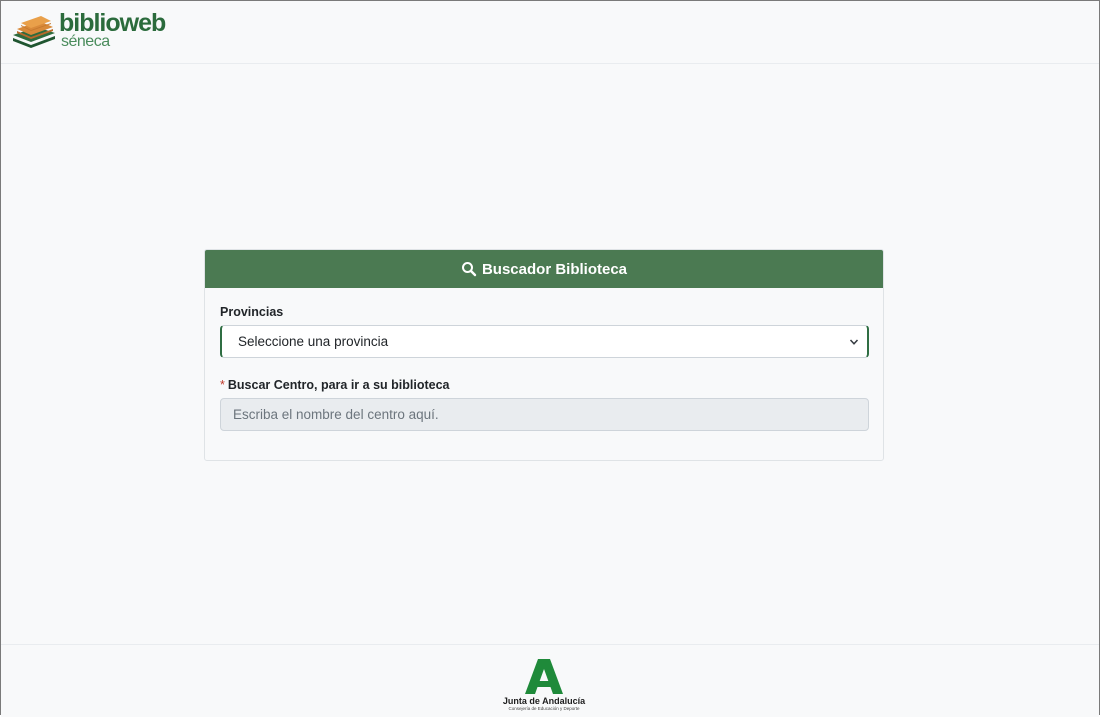  What do you see at coordinates (338, 385) in the screenshot?
I see `center-search-label-text: Buscar Centro, para ir a su biblioteca` at bounding box center [338, 385].